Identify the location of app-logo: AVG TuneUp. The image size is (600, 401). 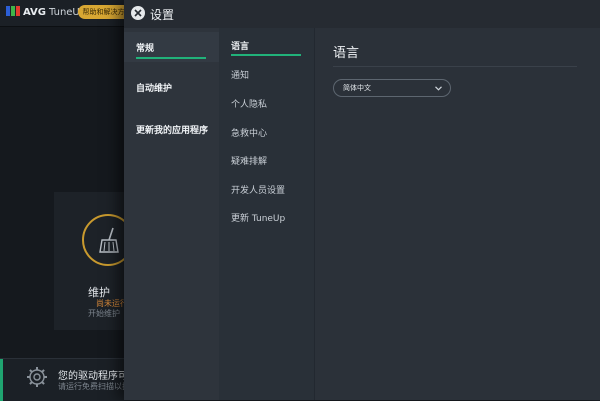
(46, 12).